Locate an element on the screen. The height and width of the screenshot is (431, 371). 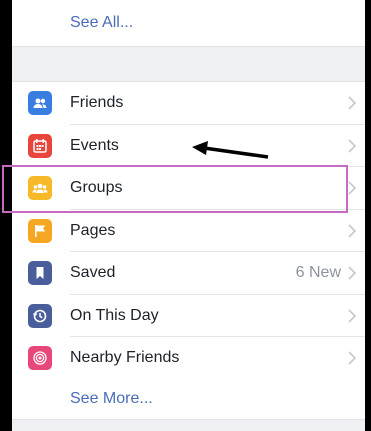
menu-item-groups: Groups is located at coordinates (188, 188).